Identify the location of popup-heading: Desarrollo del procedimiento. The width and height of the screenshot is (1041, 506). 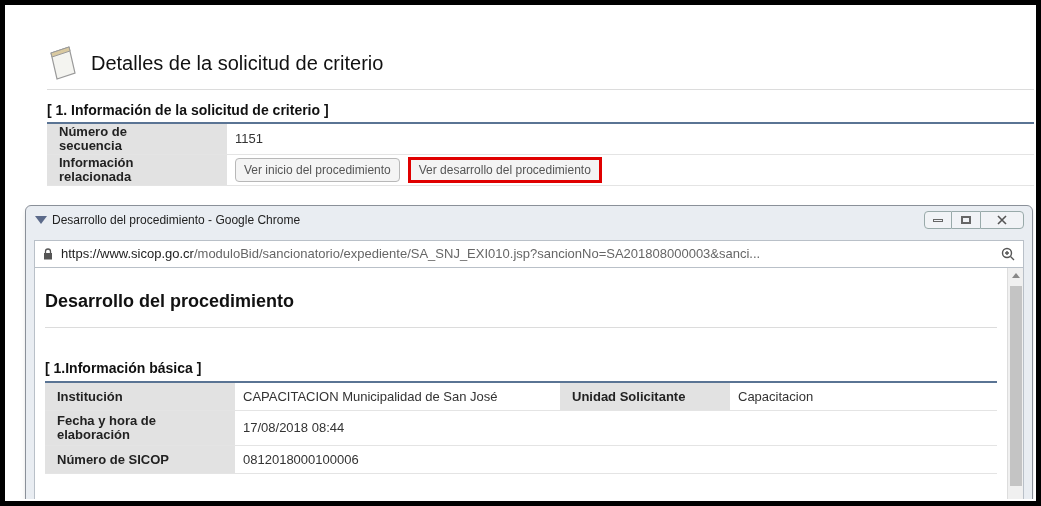
(521, 308).